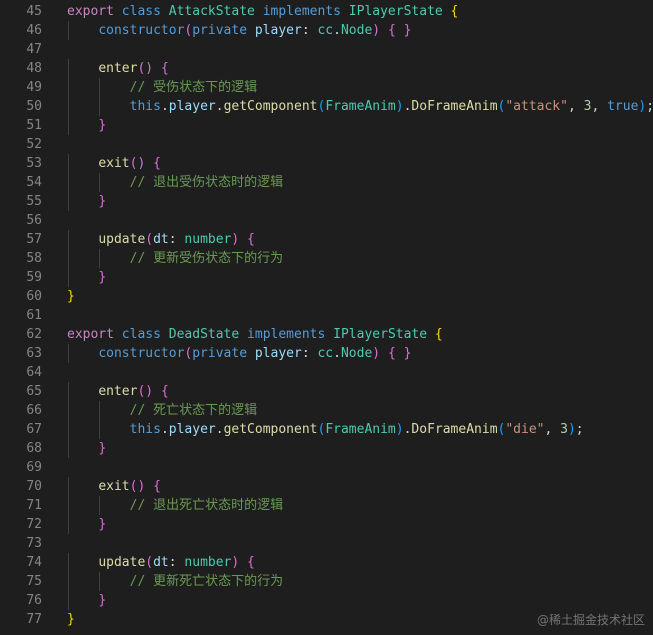 The height and width of the screenshot is (635, 653). Describe the element at coordinates (326, 505) in the screenshot. I see `code-line: 71 // 退出死亡状态时的逻辑` at that location.